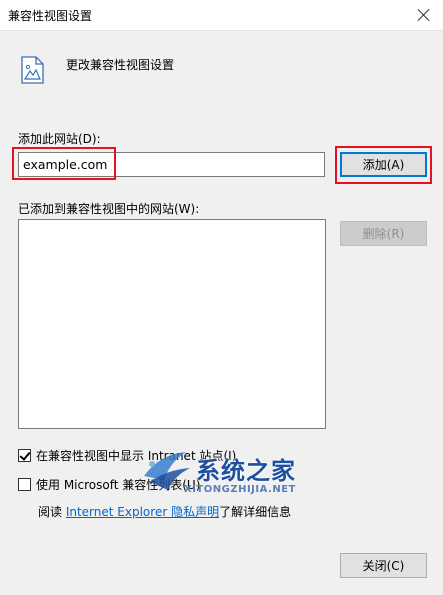  Describe the element at coordinates (171, 164) in the screenshot. I see `add-site-input` at that location.